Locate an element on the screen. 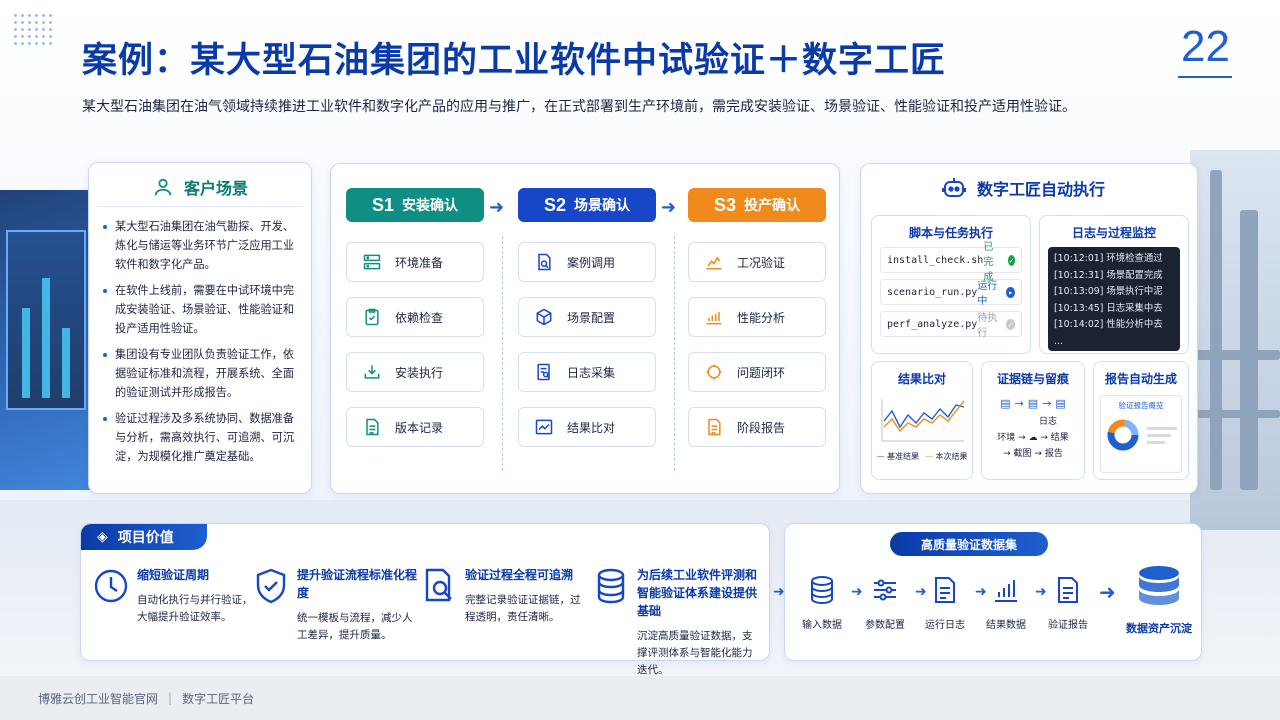 The width and height of the screenshot is (1280, 720). value-item-desc: 完整记录验证证据链，过程透明，责任清晰。 is located at coordinates (523, 608).